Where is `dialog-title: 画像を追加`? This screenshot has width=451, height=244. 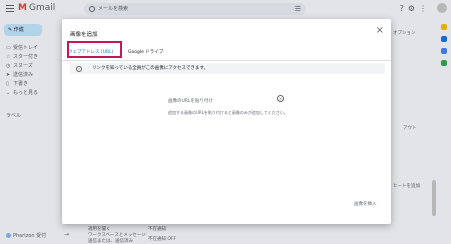
dialog-title: 画像を追加 is located at coordinates (84, 35).